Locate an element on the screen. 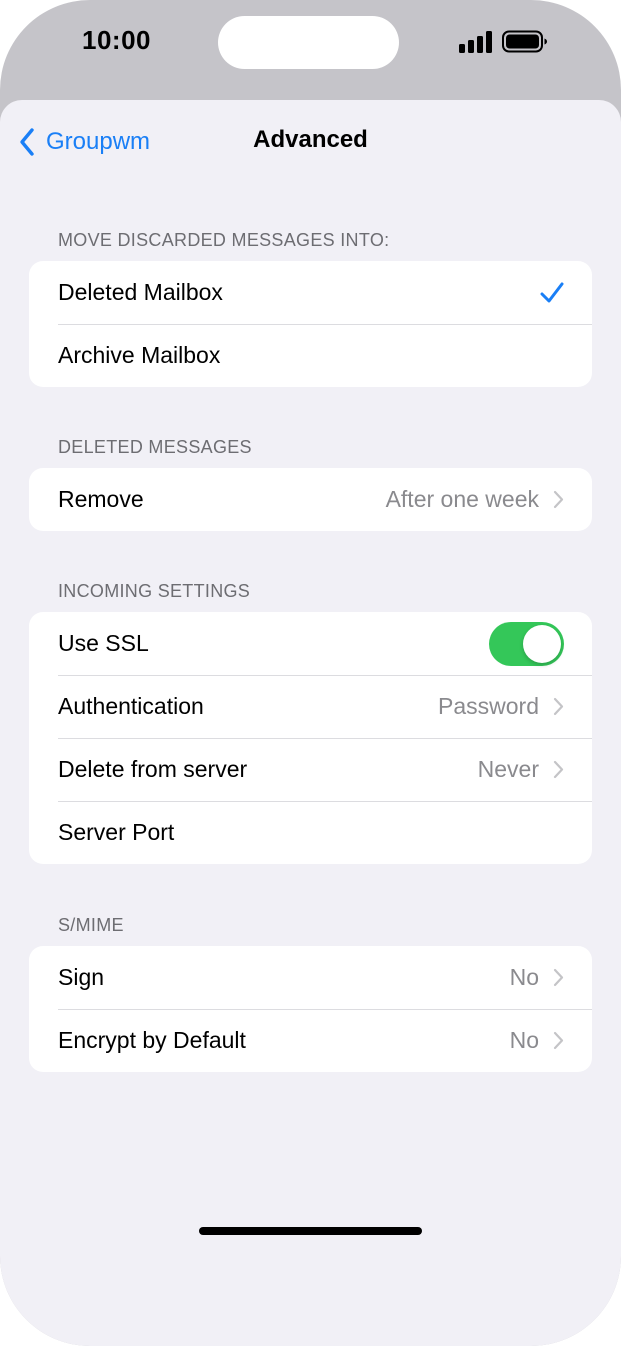 This screenshot has width=621, height=1346. use-ssl-toggle is located at coordinates (526, 643).